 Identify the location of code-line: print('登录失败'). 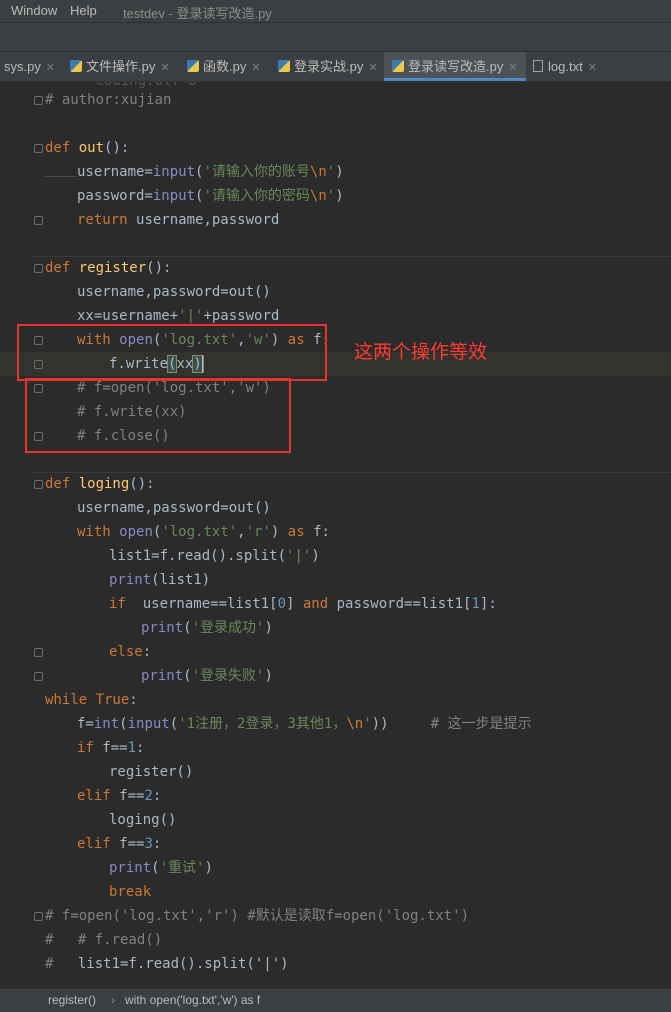
(207, 676).